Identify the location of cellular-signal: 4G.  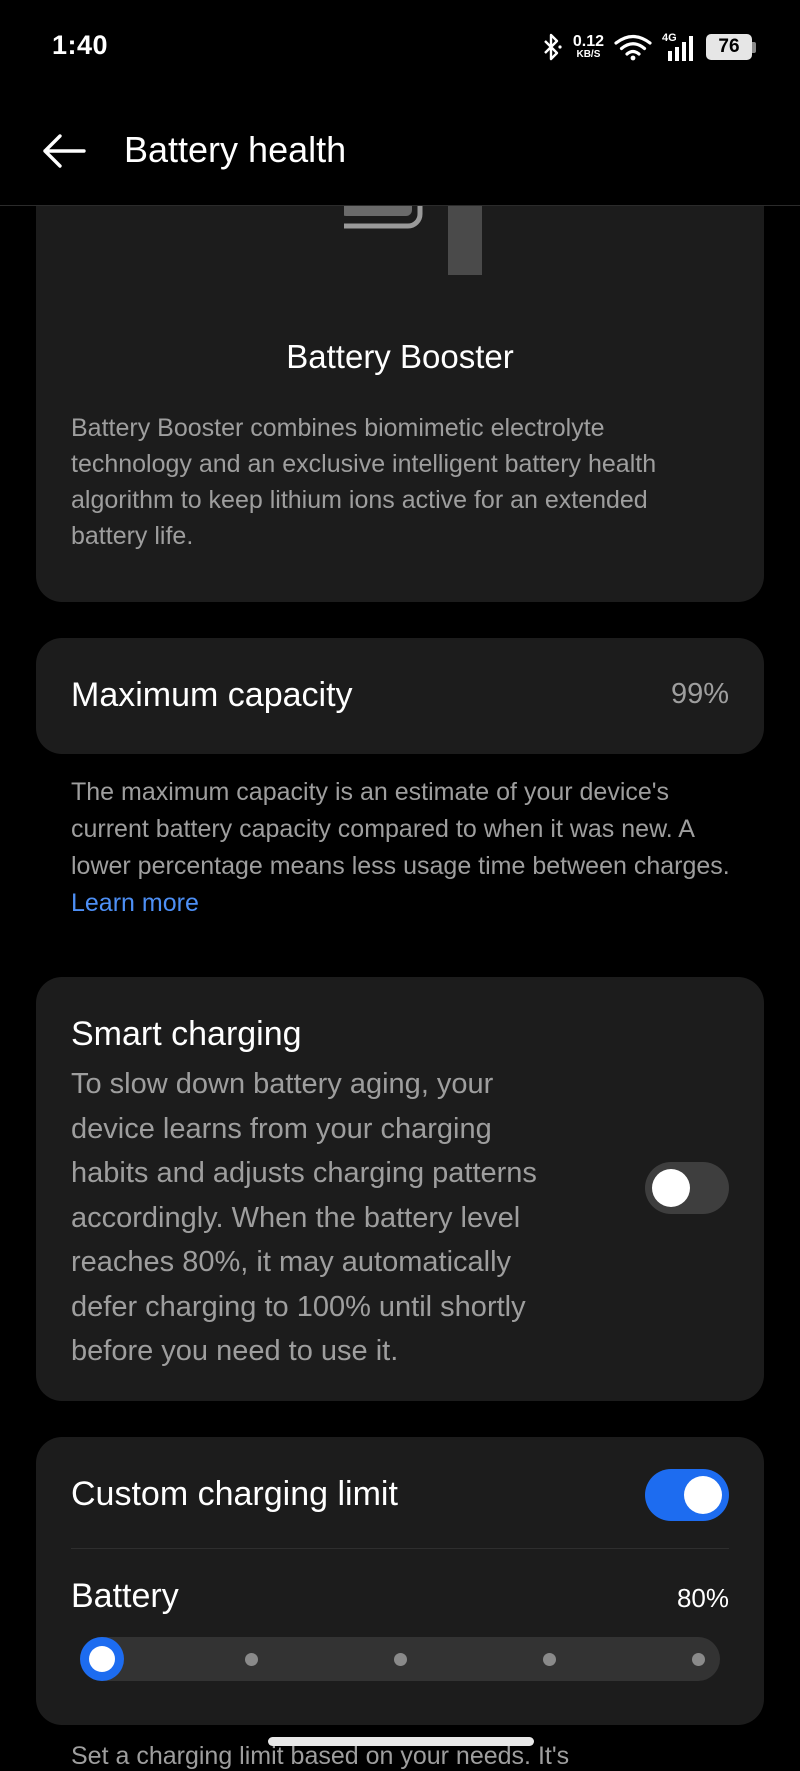
(679, 47).